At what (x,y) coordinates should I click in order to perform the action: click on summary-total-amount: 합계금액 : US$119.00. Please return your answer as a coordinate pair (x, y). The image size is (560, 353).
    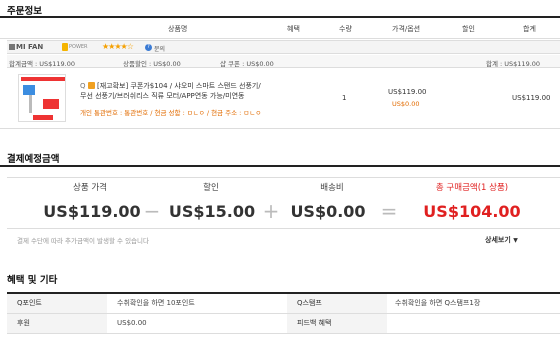
    Looking at the image, I should click on (42, 64).